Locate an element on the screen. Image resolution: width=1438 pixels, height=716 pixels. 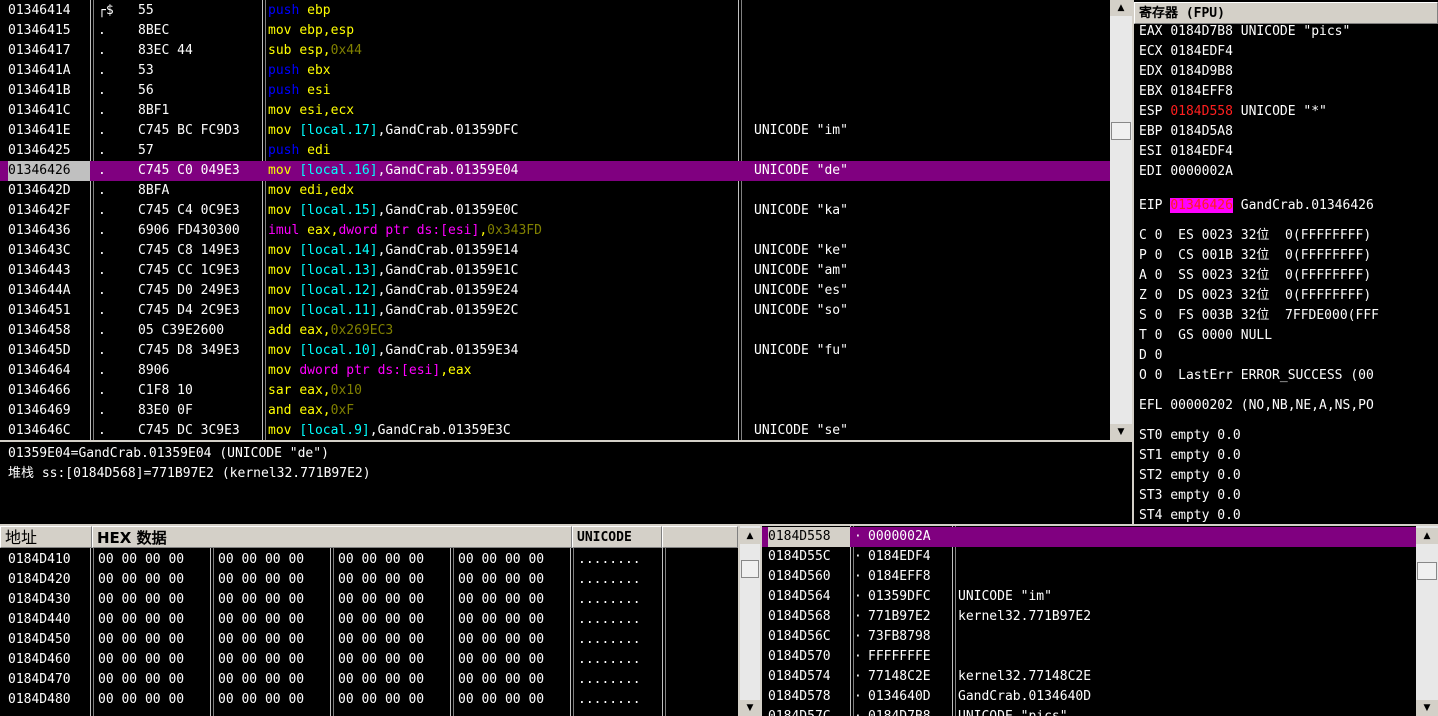
instruction-address: 0134641C is located at coordinates (49, 111).